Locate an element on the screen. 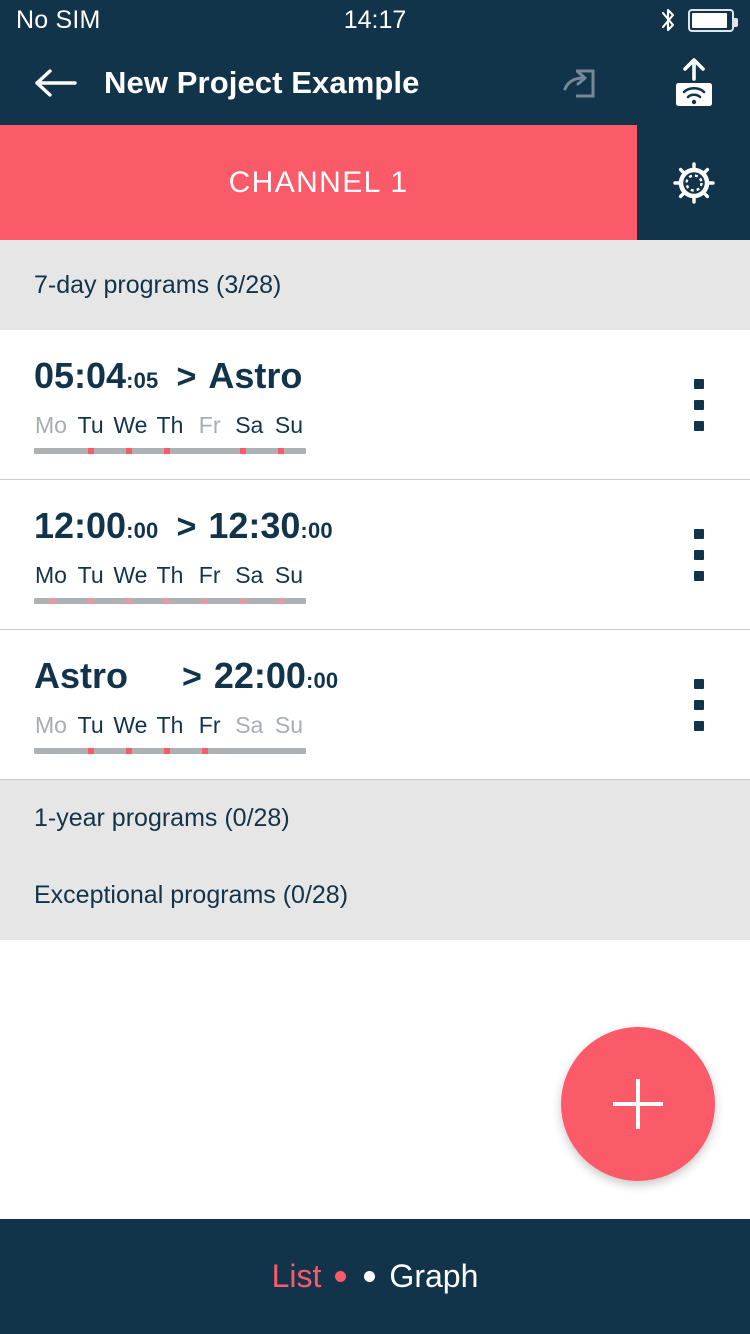 The image size is (750, 1334). bluetooth-icon is located at coordinates (668, 20).